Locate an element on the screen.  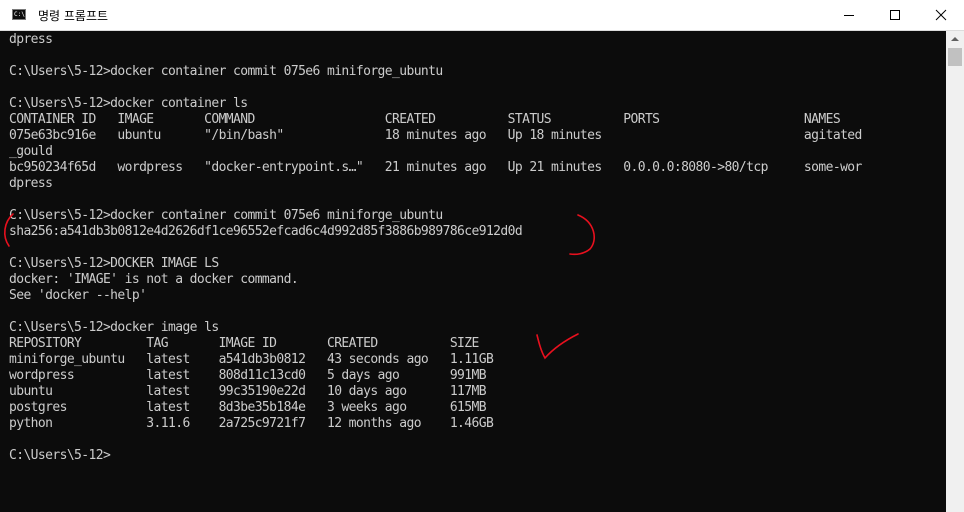
scroll-up-arrow-icon is located at coordinates (955, 39).